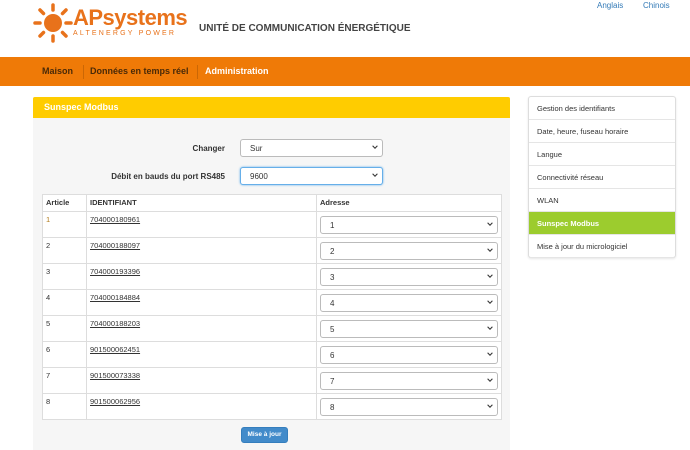 The image size is (690, 450). I want to click on article-cell: 5, so click(64, 328).